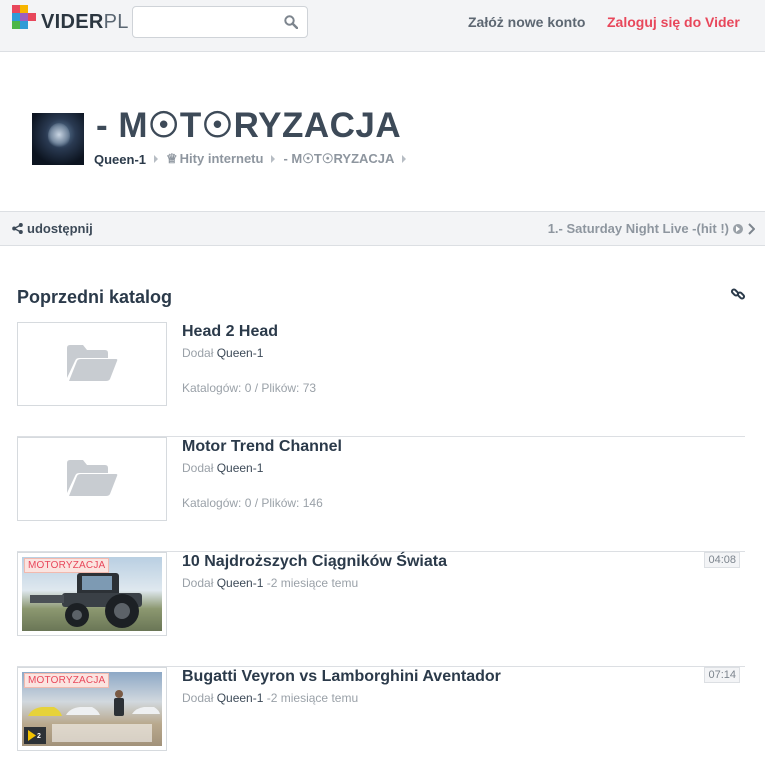 This screenshot has height=759, width=765. What do you see at coordinates (722, 675) in the screenshot?
I see `duration-badge: 07:14` at bounding box center [722, 675].